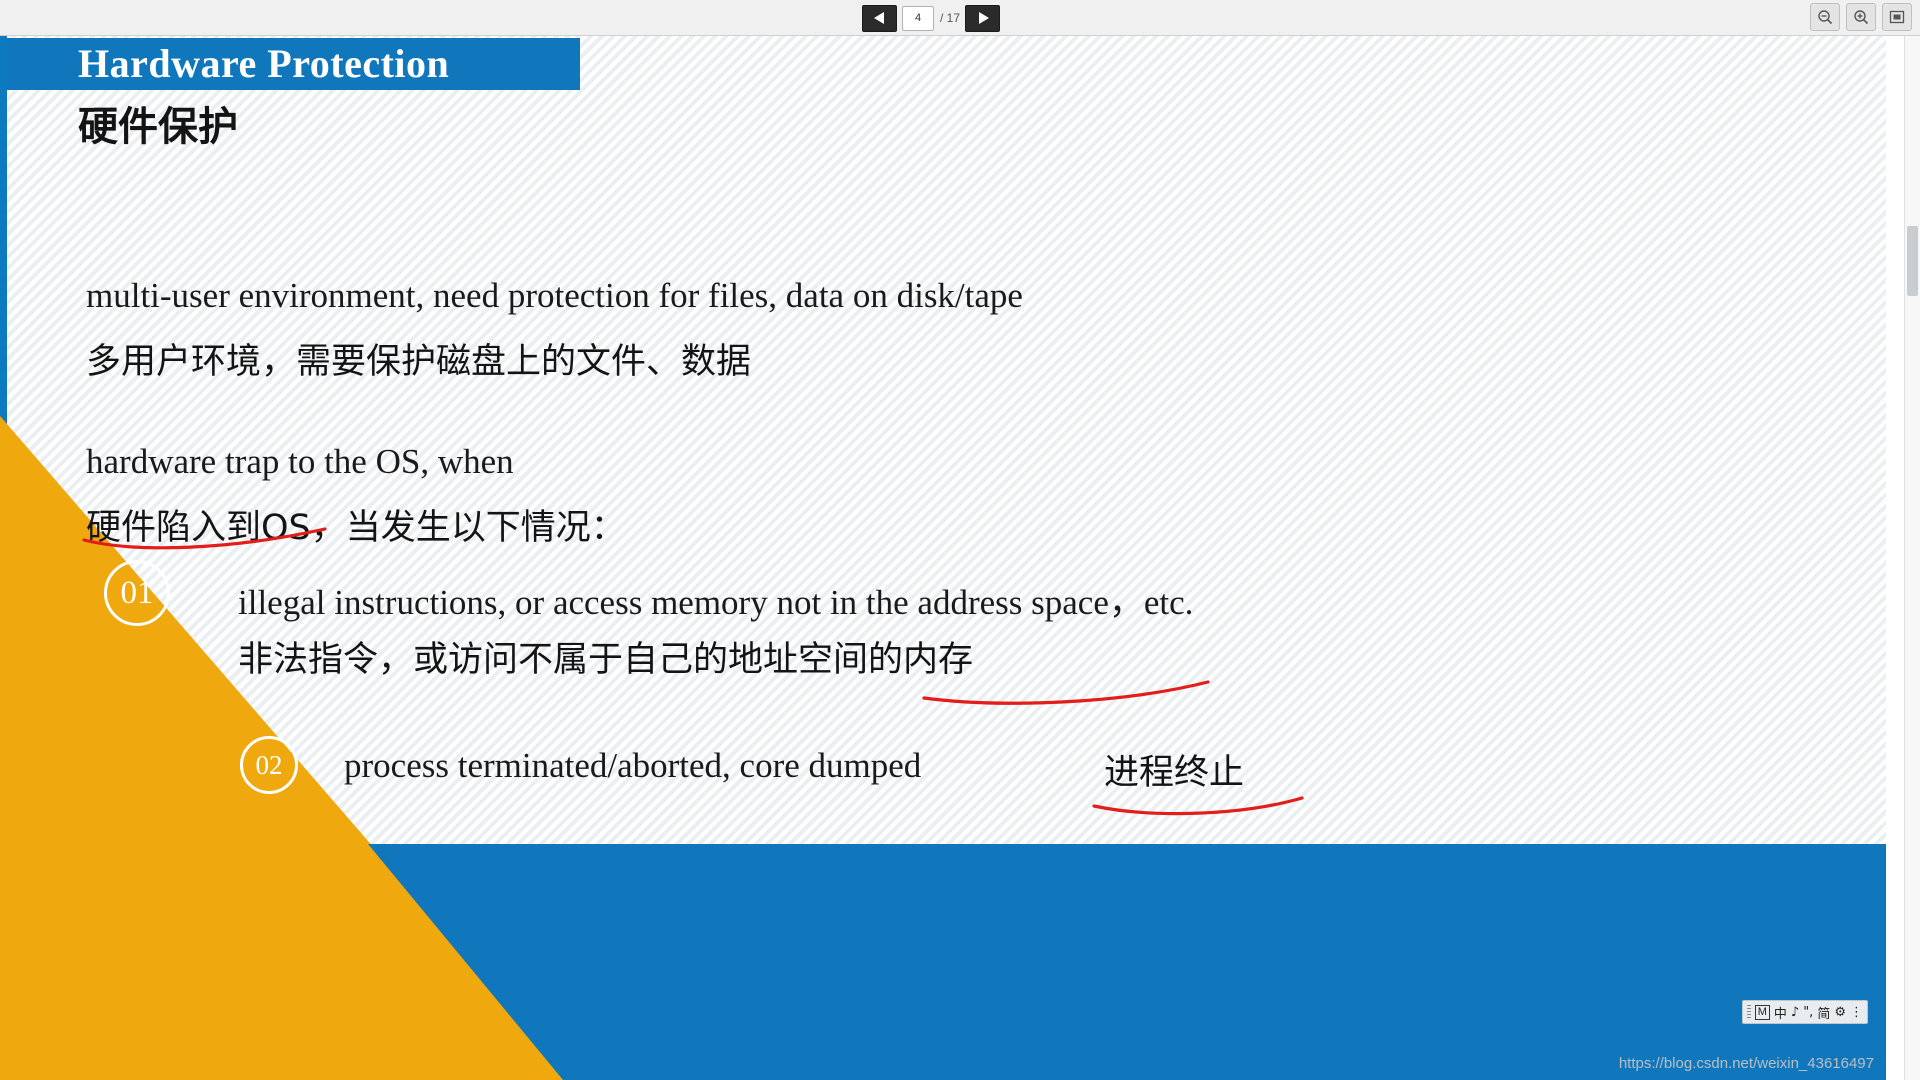  I want to click on ime-chinese-toggle: 中, so click(1780, 1012).